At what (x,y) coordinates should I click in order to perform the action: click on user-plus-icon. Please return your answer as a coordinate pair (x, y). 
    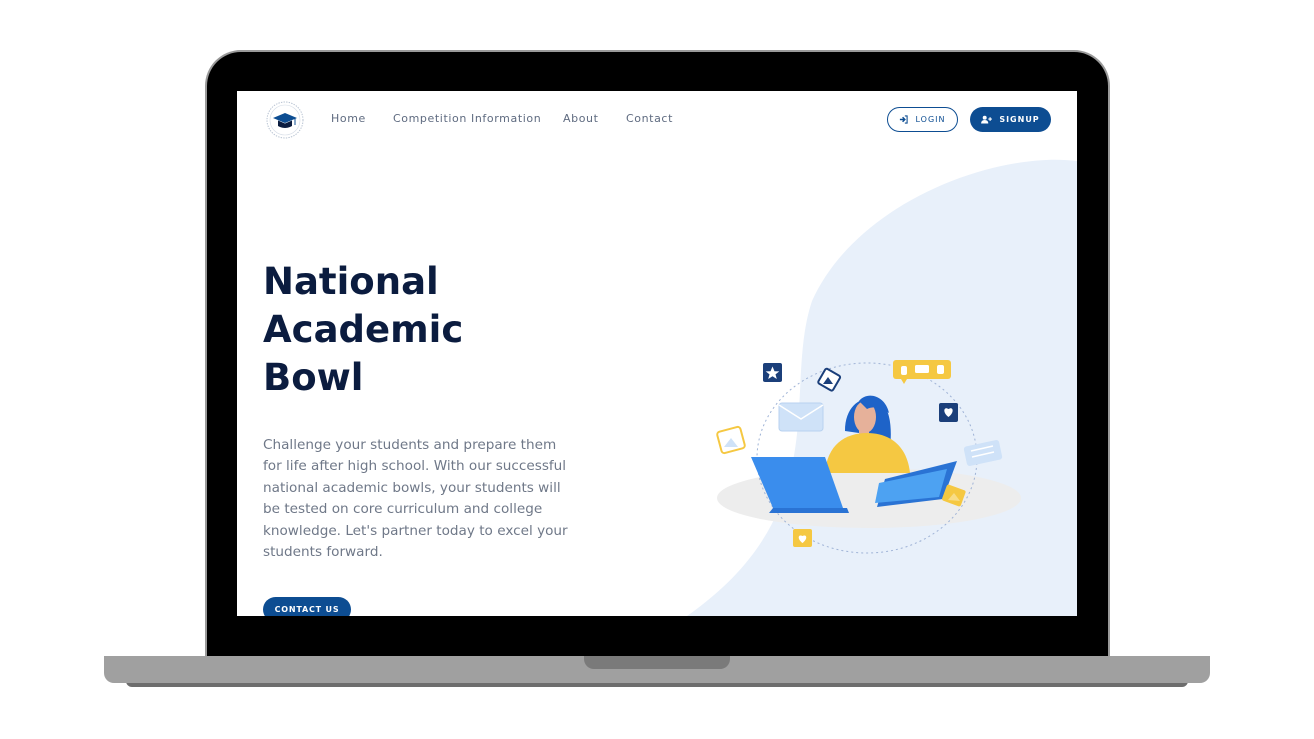
    Looking at the image, I should click on (987, 119).